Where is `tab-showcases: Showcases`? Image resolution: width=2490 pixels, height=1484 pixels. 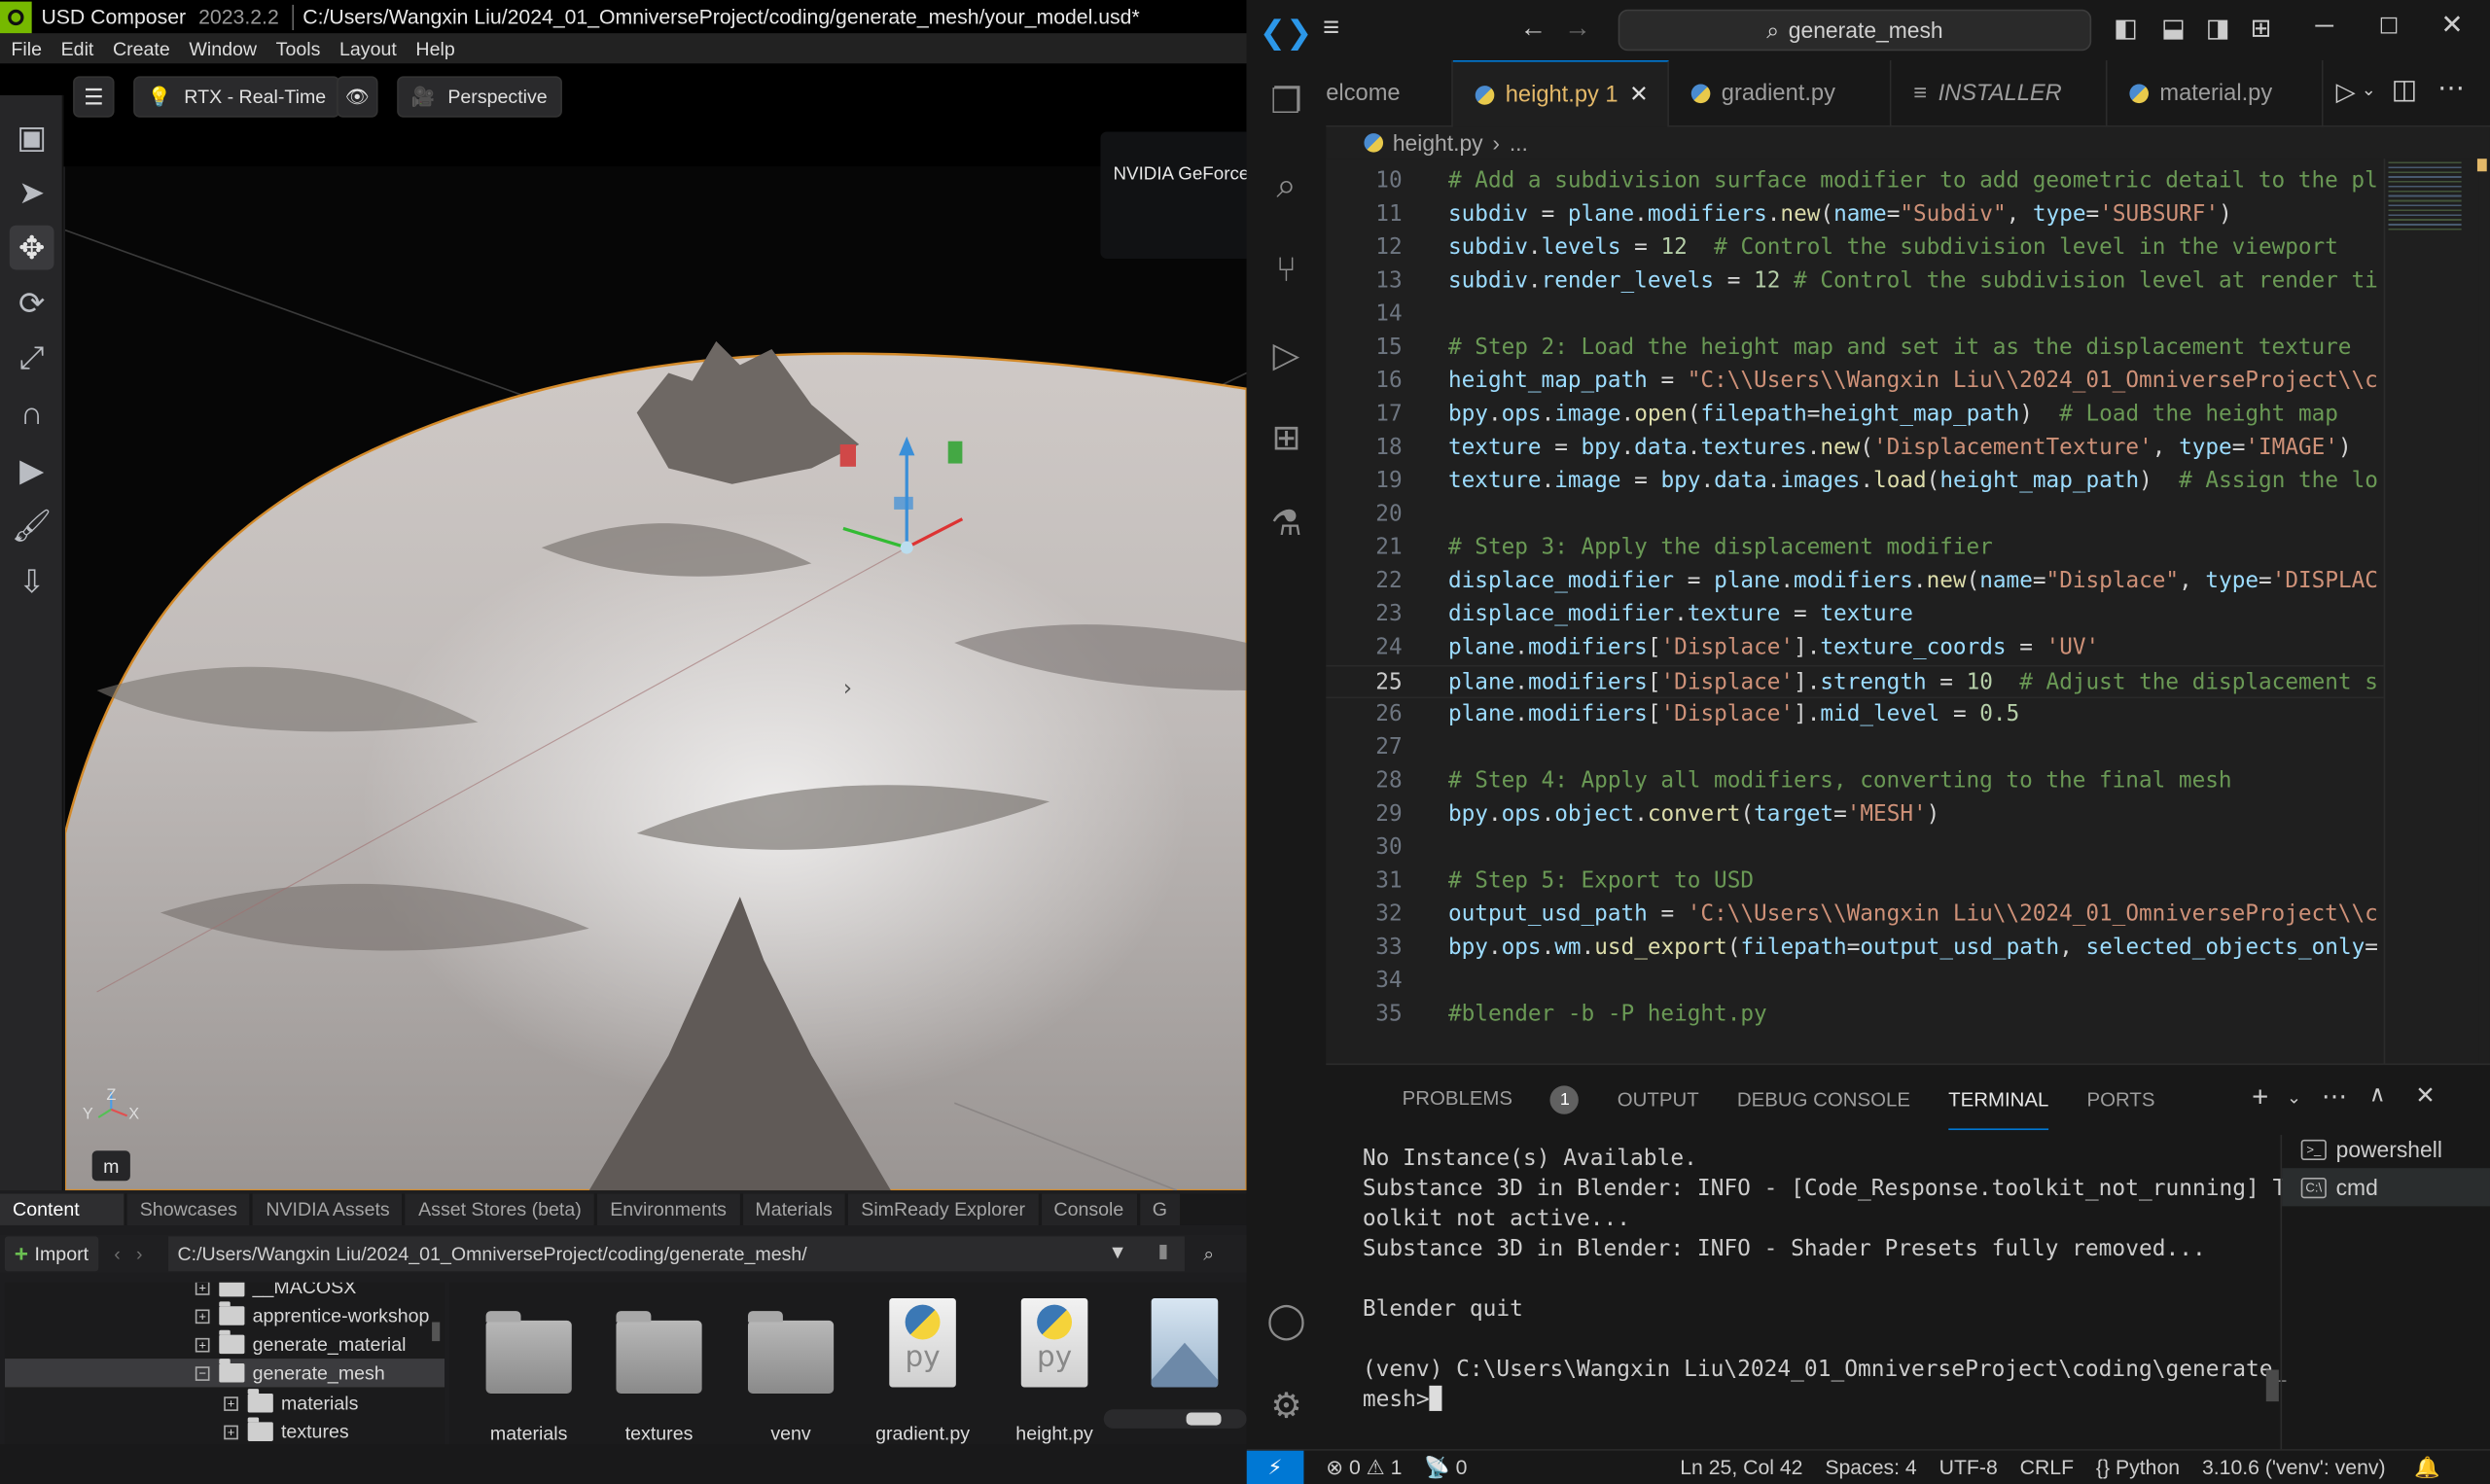
tab-showcases: Showcases is located at coordinates (188, 1209).